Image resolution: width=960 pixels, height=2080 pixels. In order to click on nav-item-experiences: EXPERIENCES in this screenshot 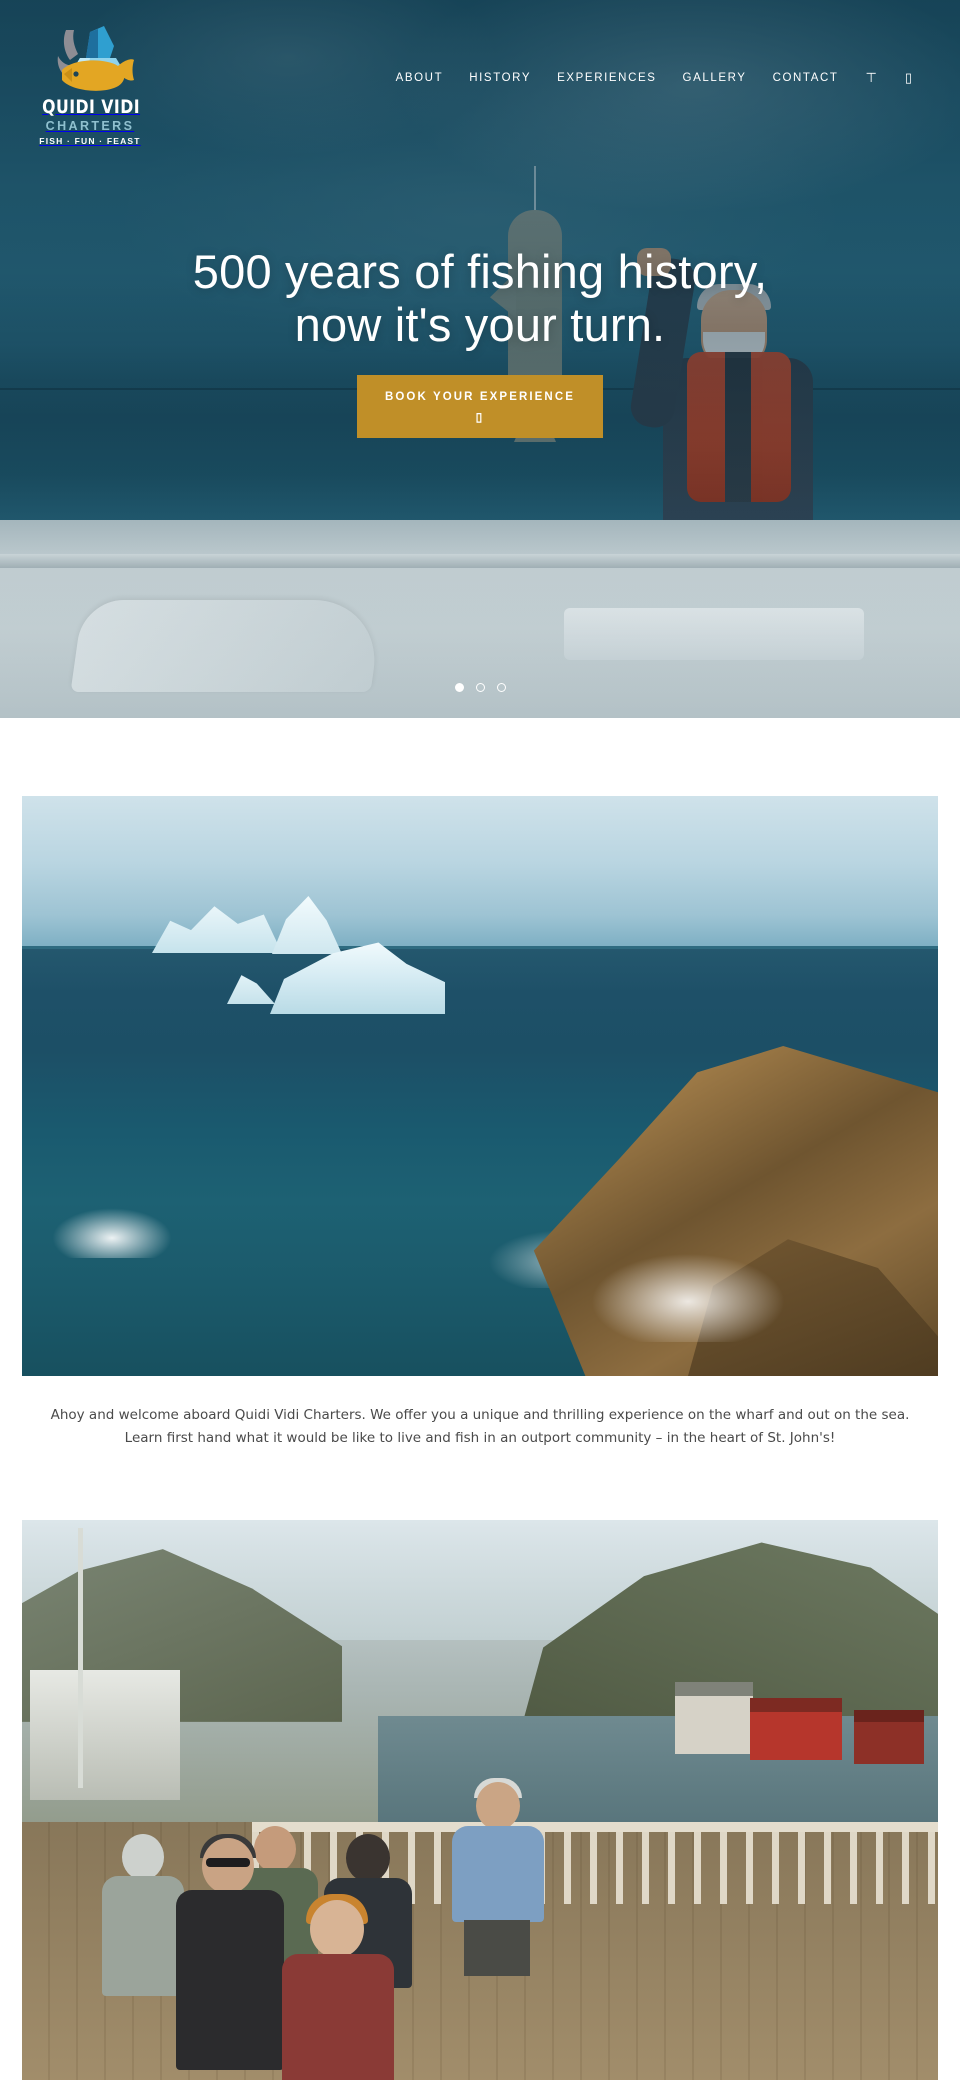, I will do `click(606, 78)`.